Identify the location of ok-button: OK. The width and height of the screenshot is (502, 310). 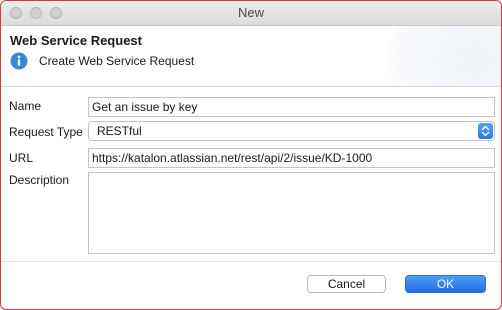
(445, 284).